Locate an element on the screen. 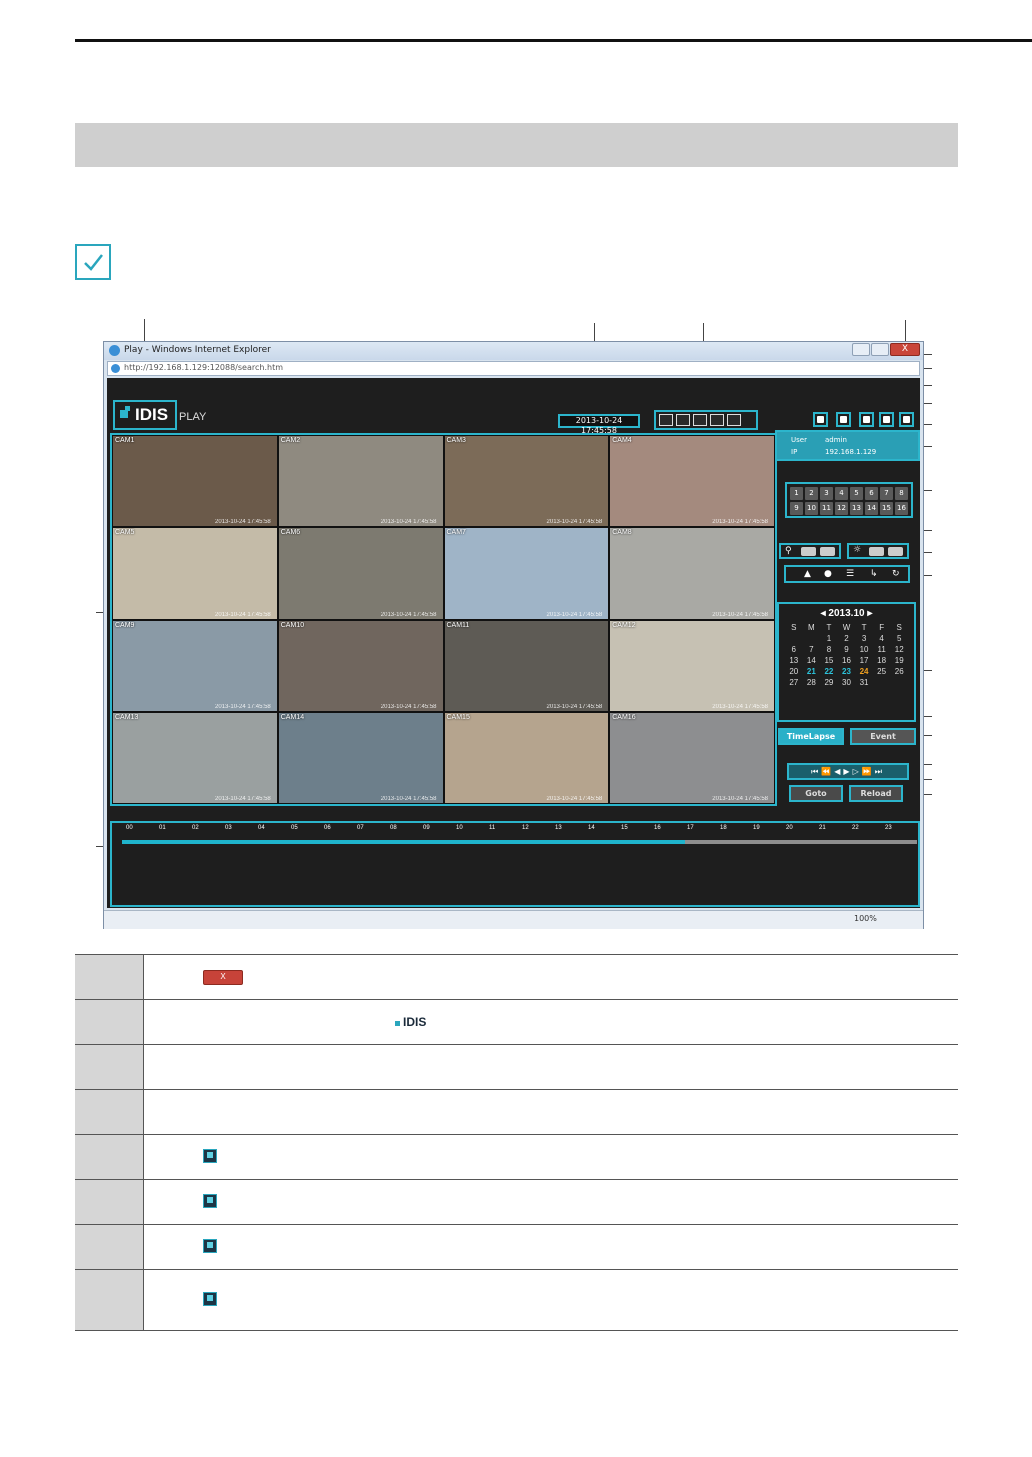 The image size is (1032, 1457). step-forward-icon: ▷ is located at coordinates (857, 771).